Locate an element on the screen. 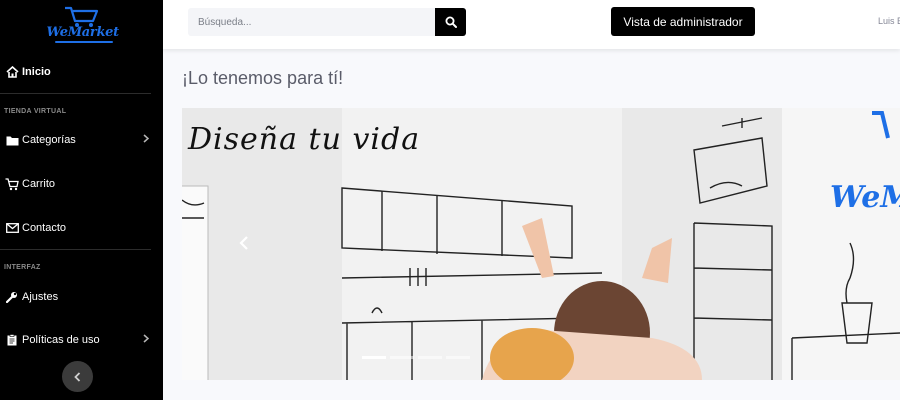  content-bottom is located at coordinates (541, 390).